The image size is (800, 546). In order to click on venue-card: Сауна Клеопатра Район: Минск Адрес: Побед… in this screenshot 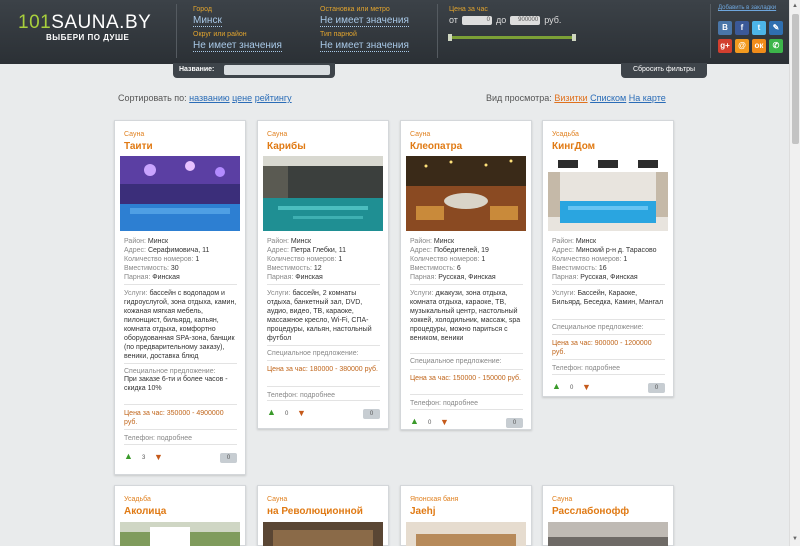, I will do `click(466, 275)`.